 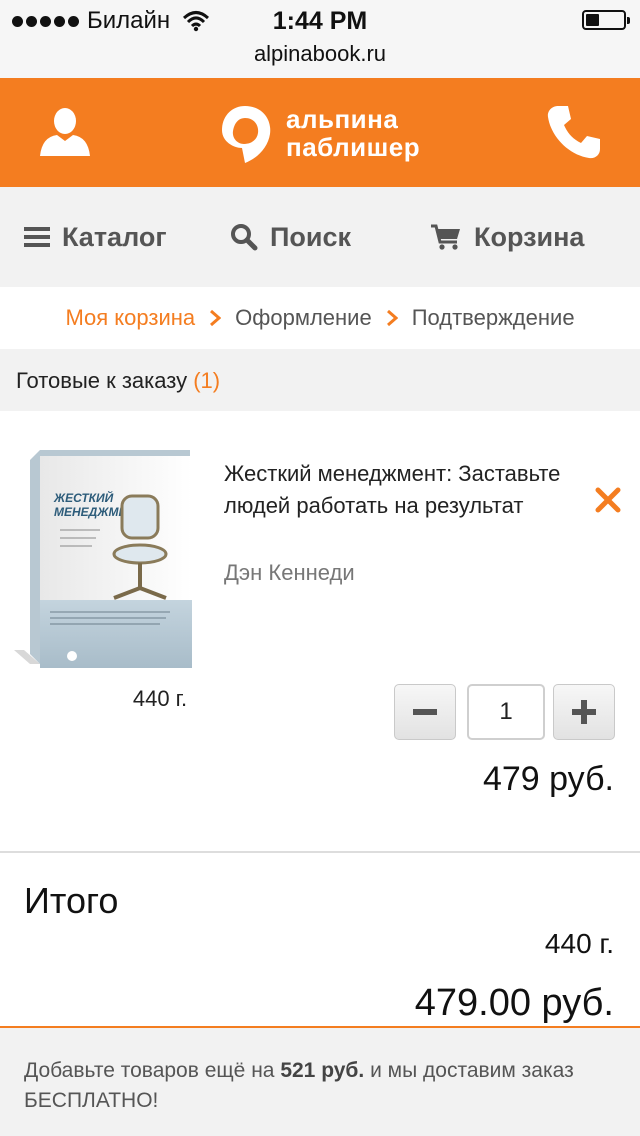 What do you see at coordinates (322, 1070) in the screenshot?
I see `note-amount: 521 руб.` at bounding box center [322, 1070].